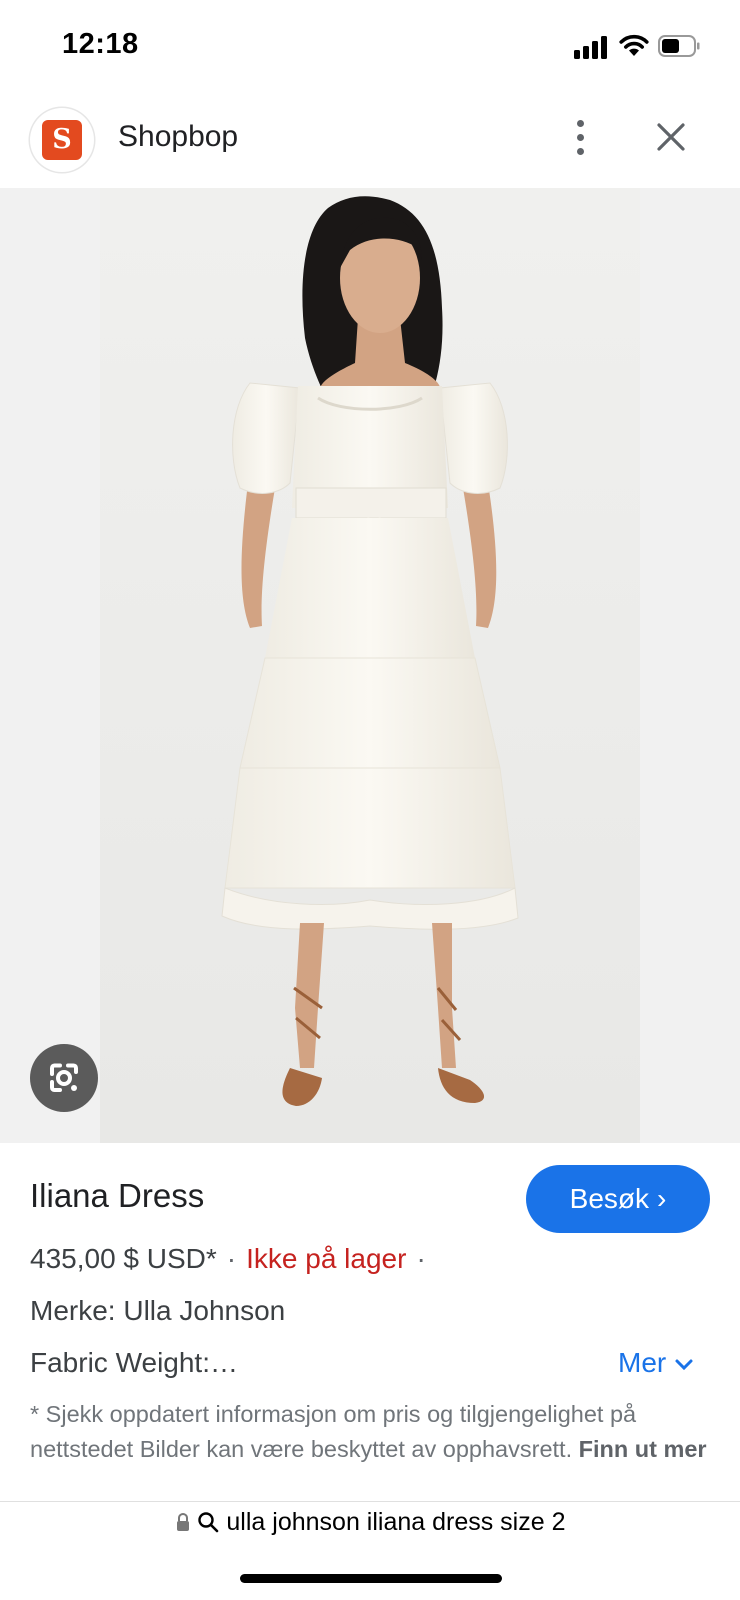  I want to click on battery-icon, so click(679, 46).